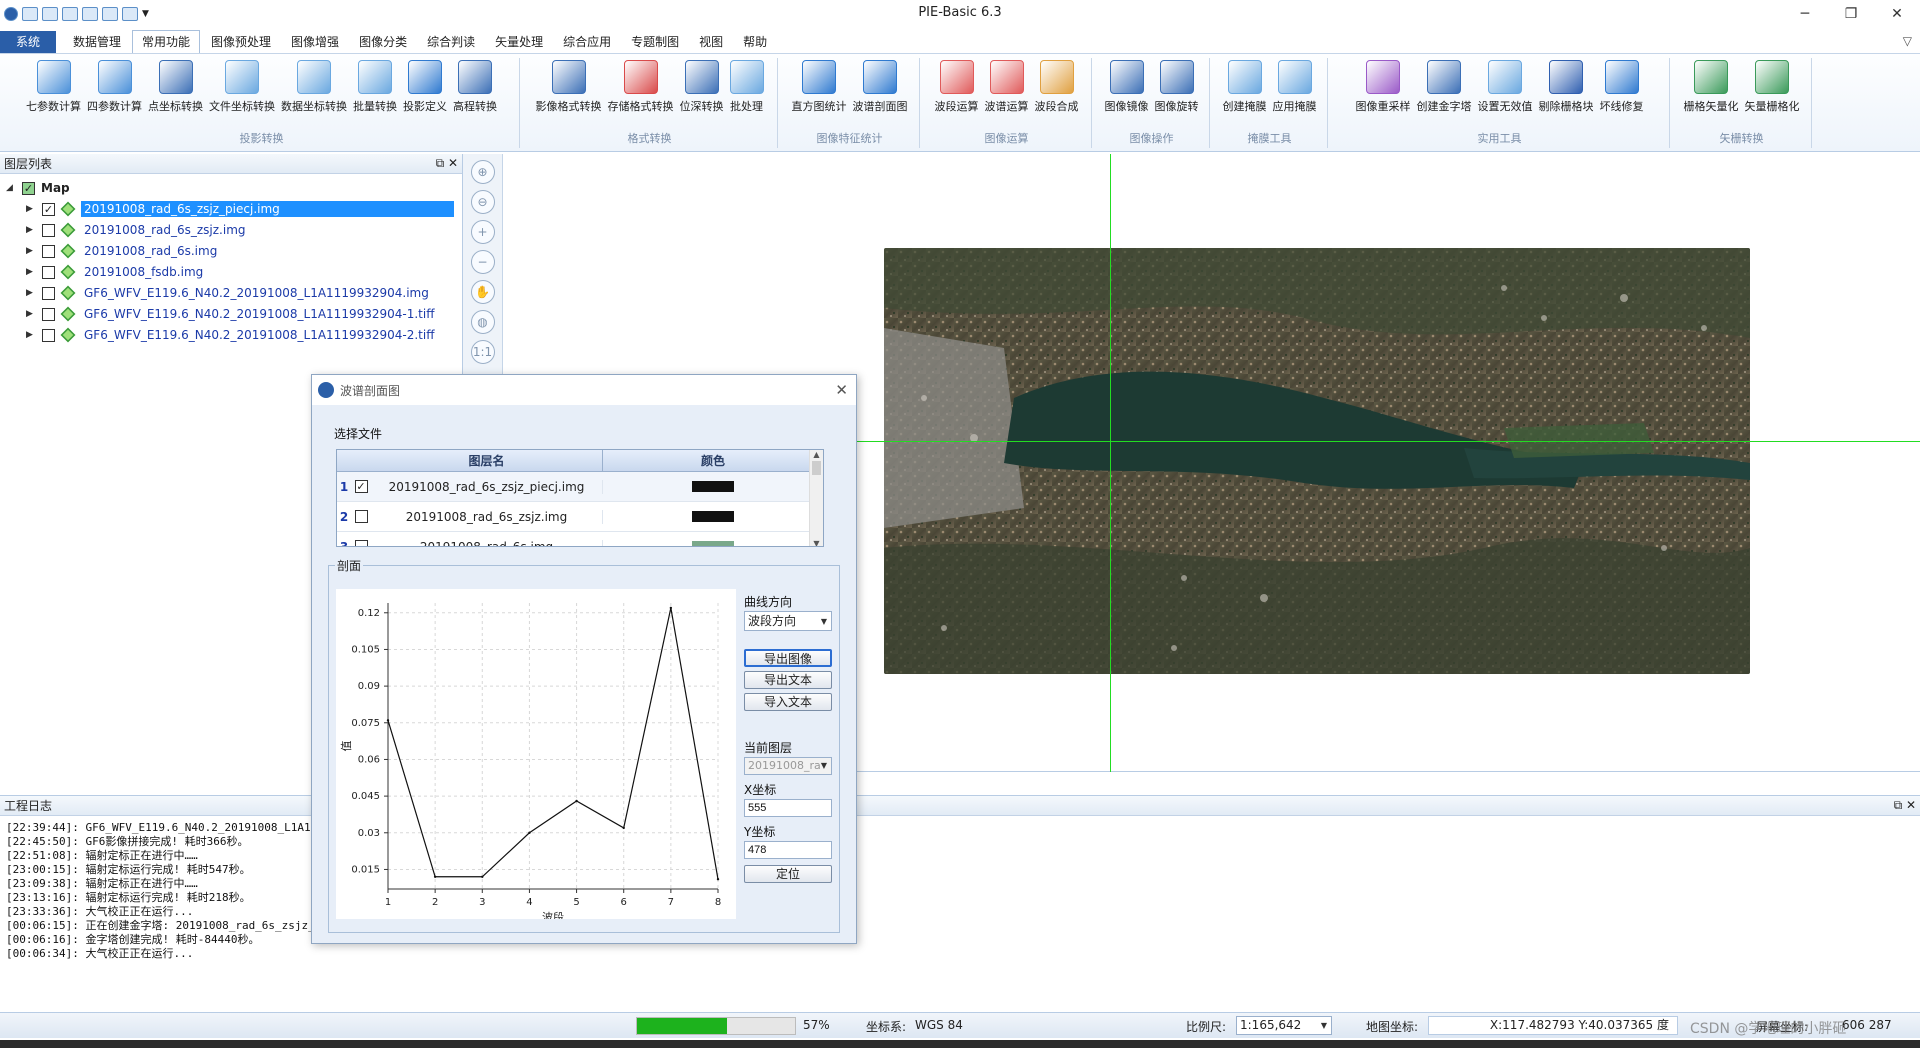 The height and width of the screenshot is (1048, 1920). Describe the element at coordinates (711, 42) in the screenshot. I see `menu-tab-9: 视图` at that location.